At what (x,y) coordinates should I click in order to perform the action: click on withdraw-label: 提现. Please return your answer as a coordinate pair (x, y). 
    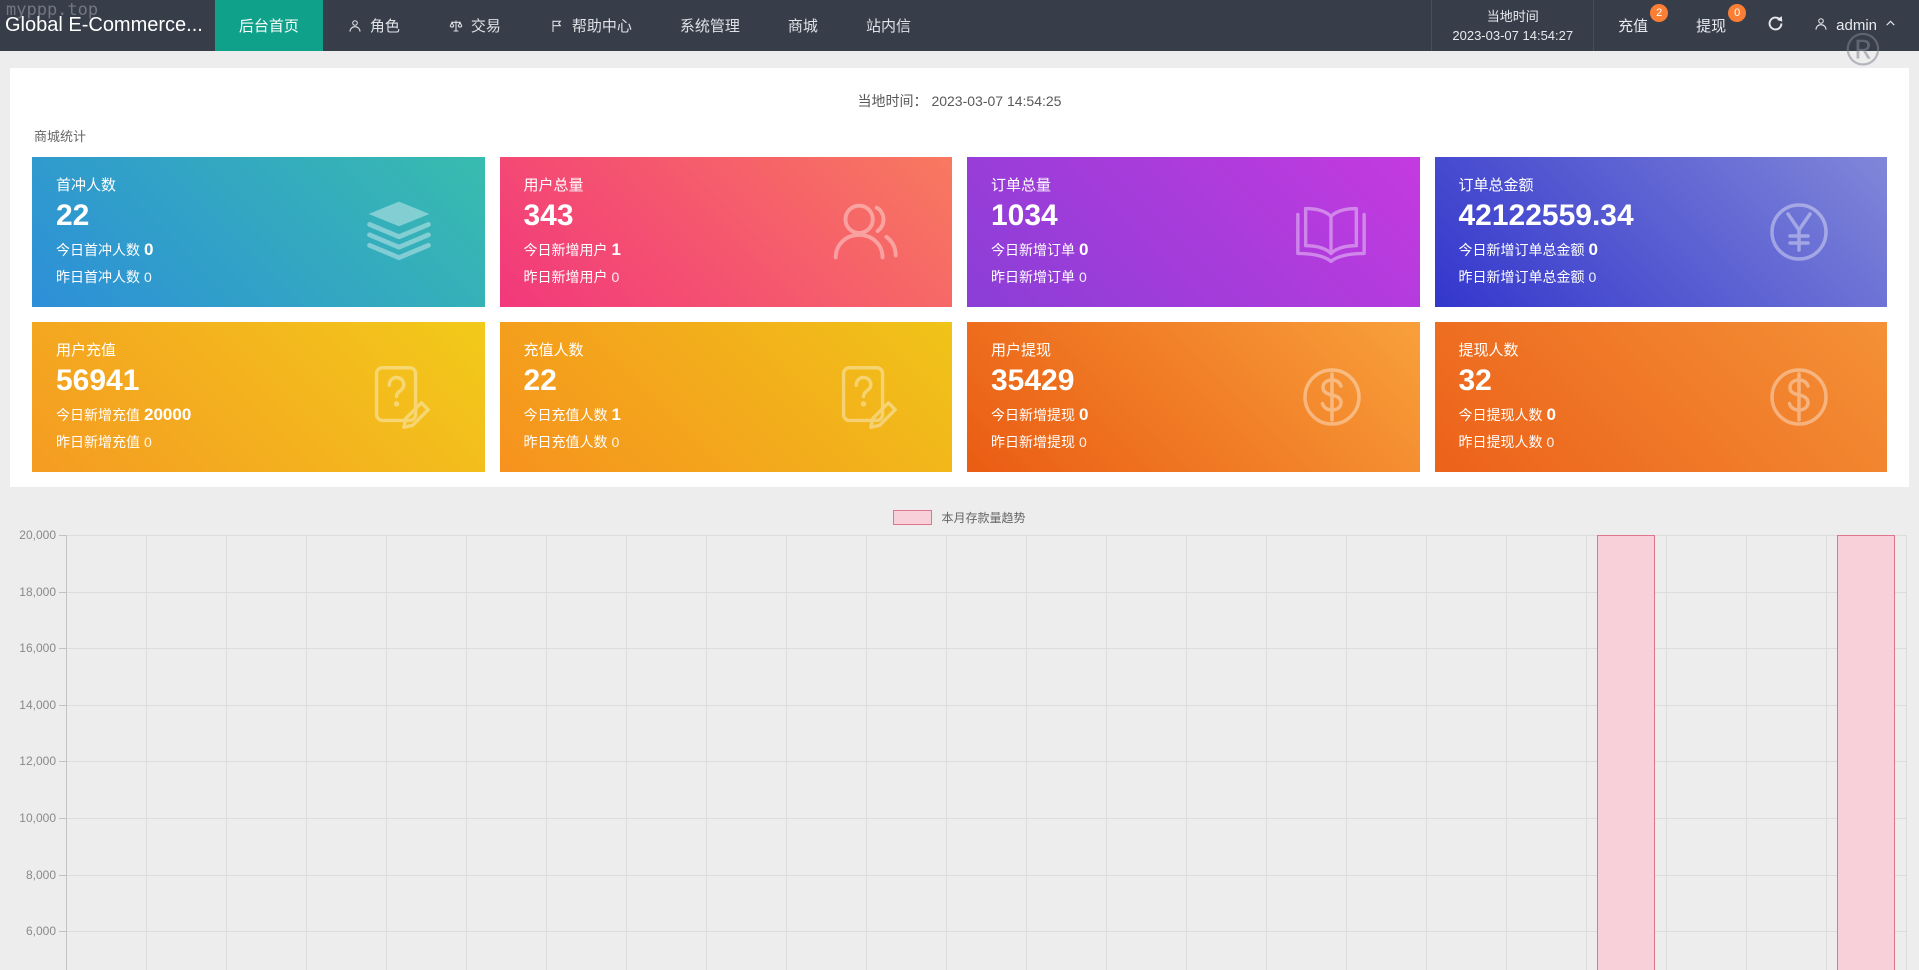
    Looking at the image, I should click on (1711, 26).